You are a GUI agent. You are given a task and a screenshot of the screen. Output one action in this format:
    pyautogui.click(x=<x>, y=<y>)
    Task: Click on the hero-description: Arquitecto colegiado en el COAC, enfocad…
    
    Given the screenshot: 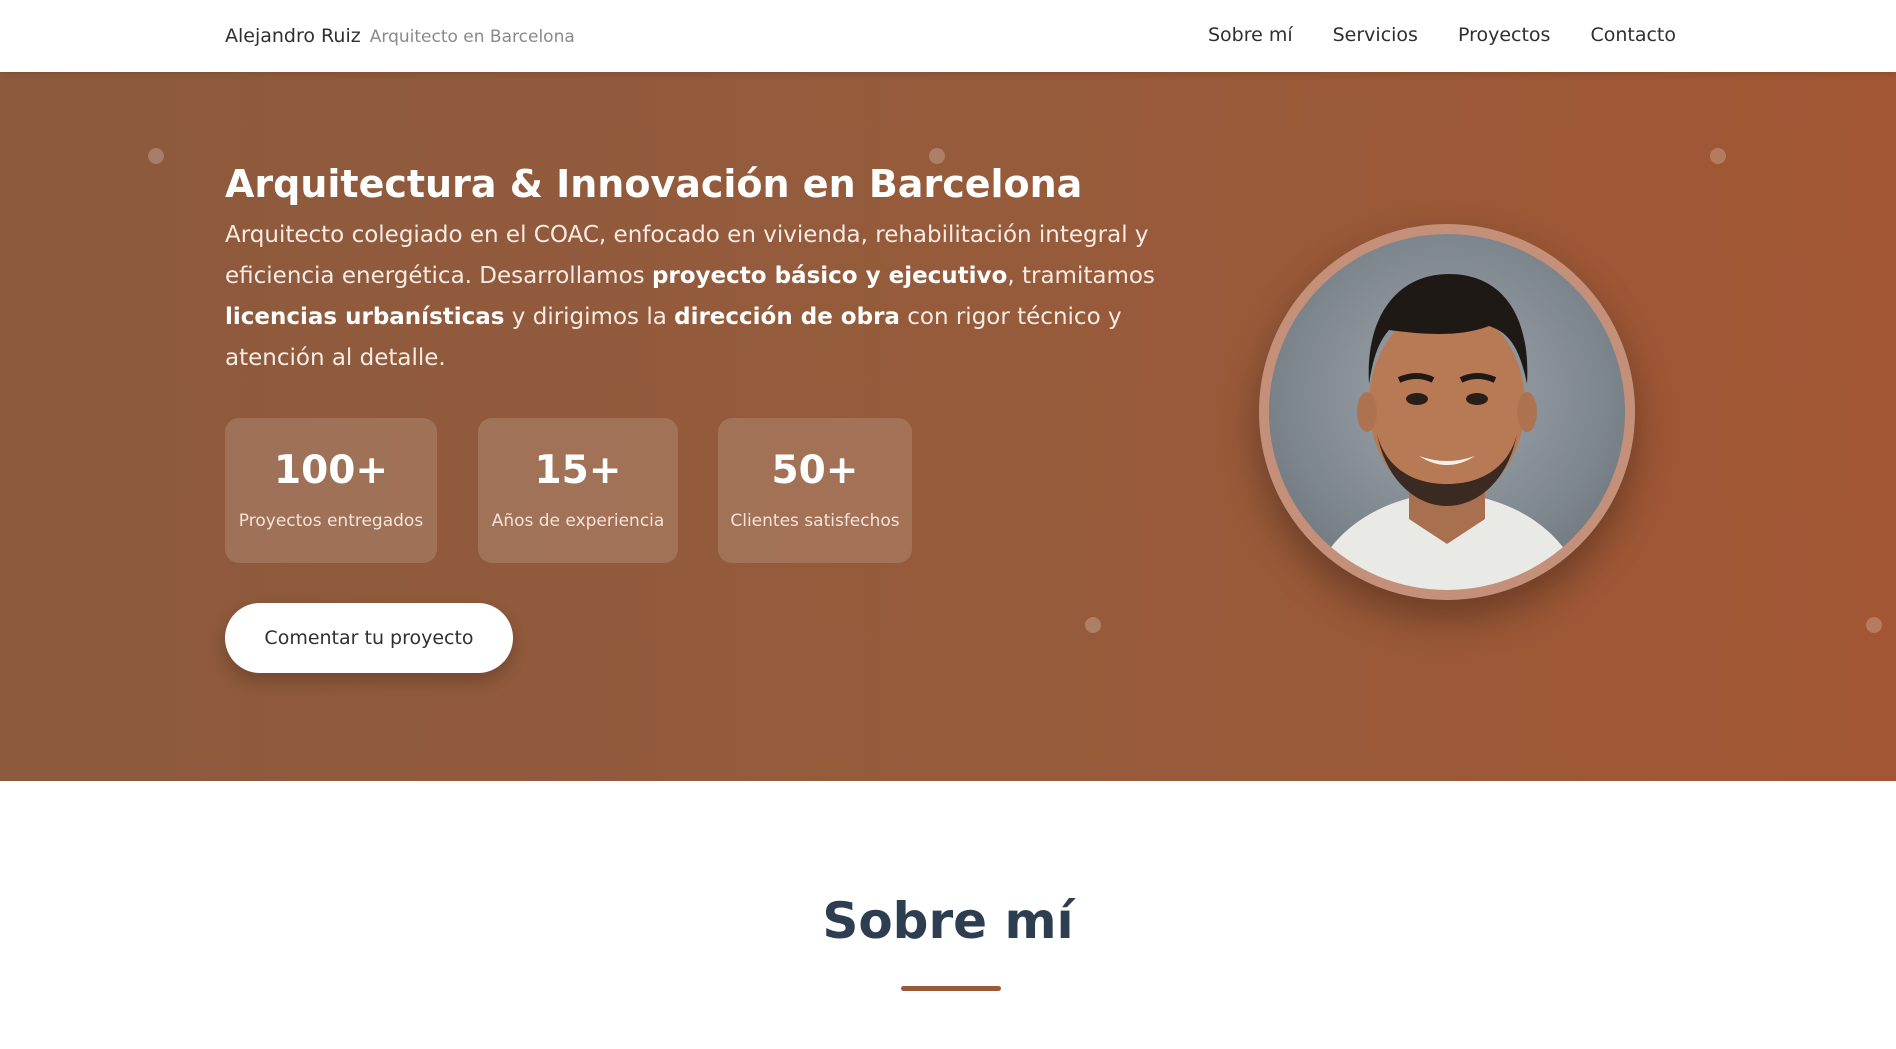 What is the action you would take?
    pyautogui.click(x=690, y=297)
    